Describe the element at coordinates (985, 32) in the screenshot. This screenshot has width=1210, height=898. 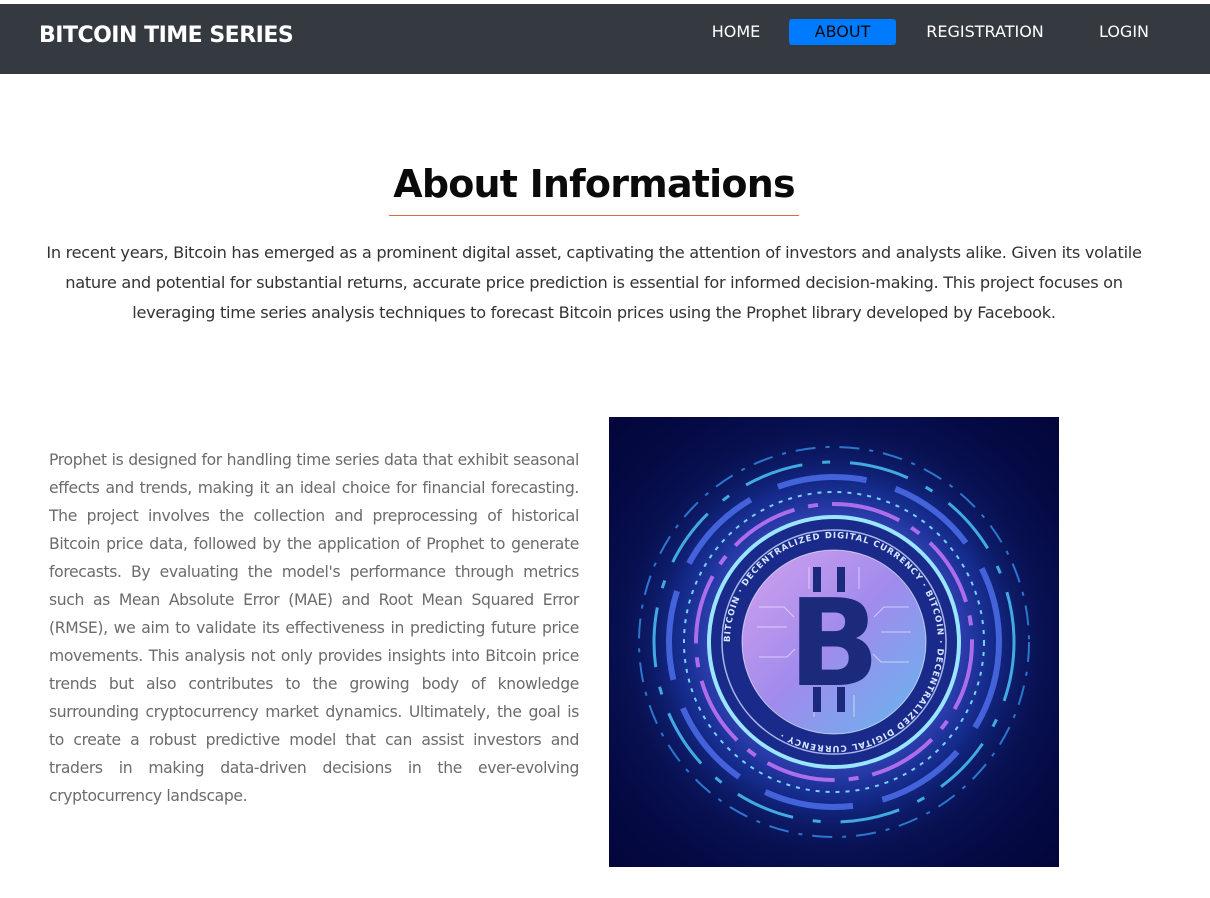
I see `nav-registration: REGISTRATION` at that location.